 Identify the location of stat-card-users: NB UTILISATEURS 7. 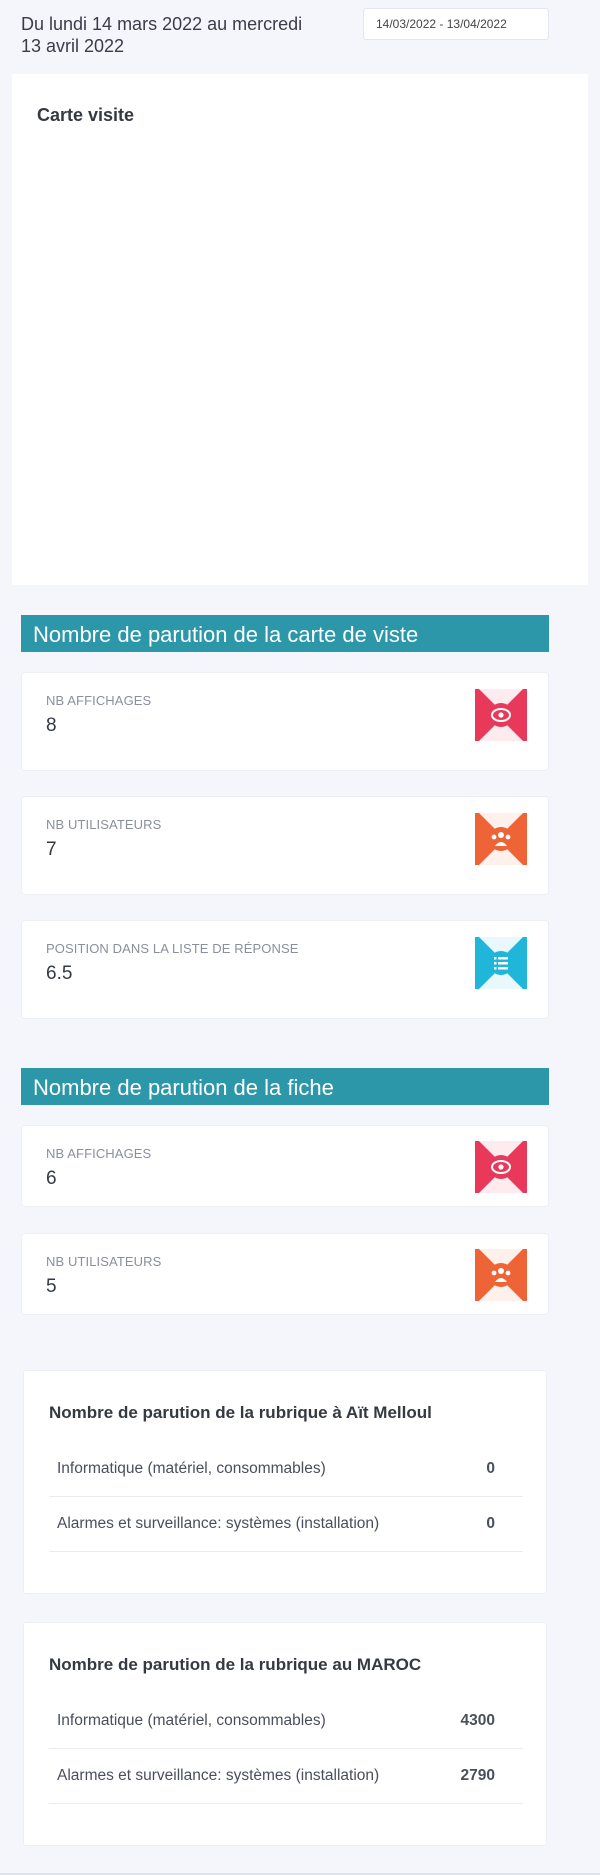
(285, 845).